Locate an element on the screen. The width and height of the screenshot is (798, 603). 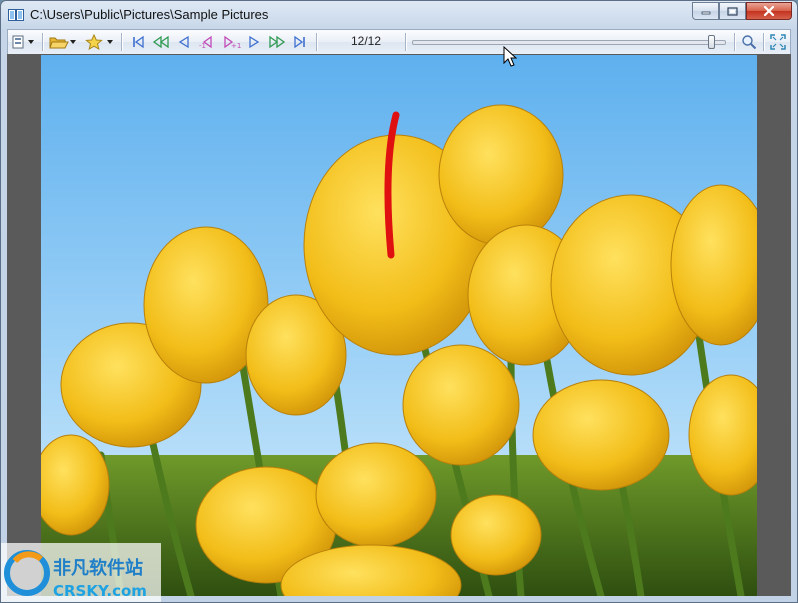
folder-open-icon is located at coordinates (62, 43).